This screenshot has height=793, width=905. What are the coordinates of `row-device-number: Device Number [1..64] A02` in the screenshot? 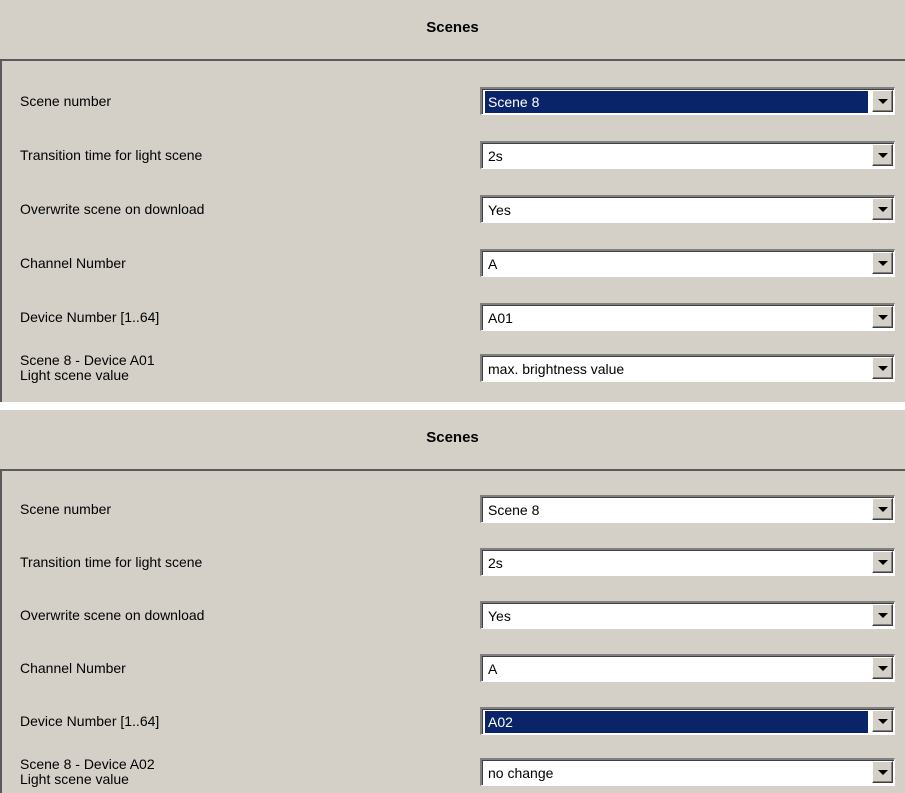 It's located at (453, 721).